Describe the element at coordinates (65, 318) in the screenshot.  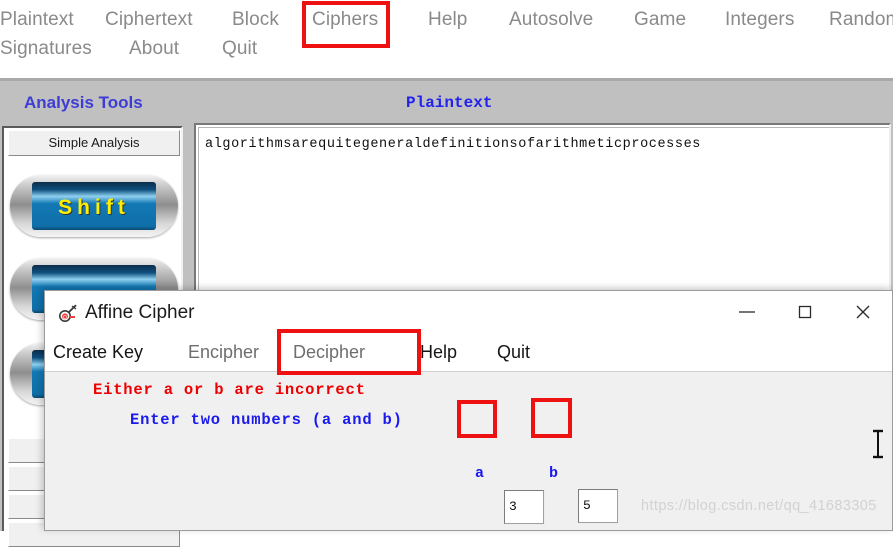
I see `svg-text: Q` at that location.